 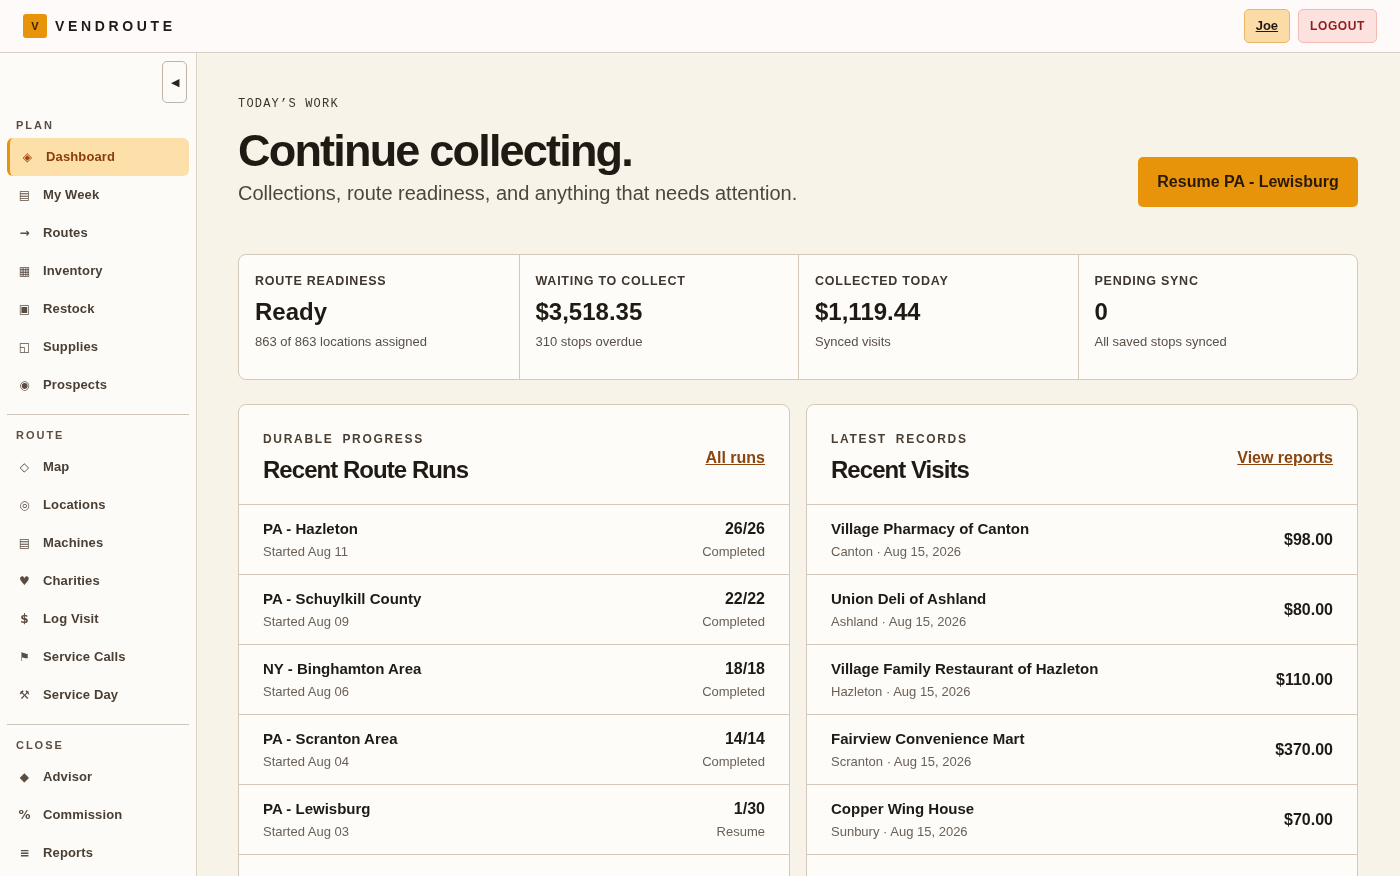 I want to click on visit-amount: $110.00, so click(x=1304, y=679).